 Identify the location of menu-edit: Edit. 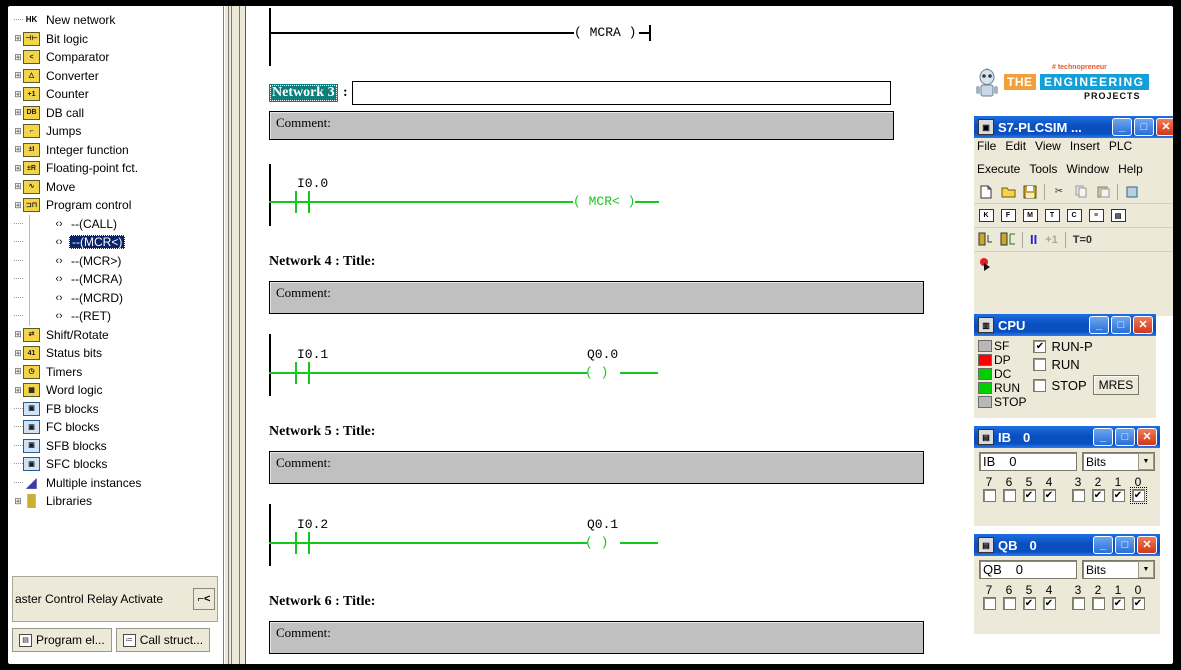
(1015, 146).